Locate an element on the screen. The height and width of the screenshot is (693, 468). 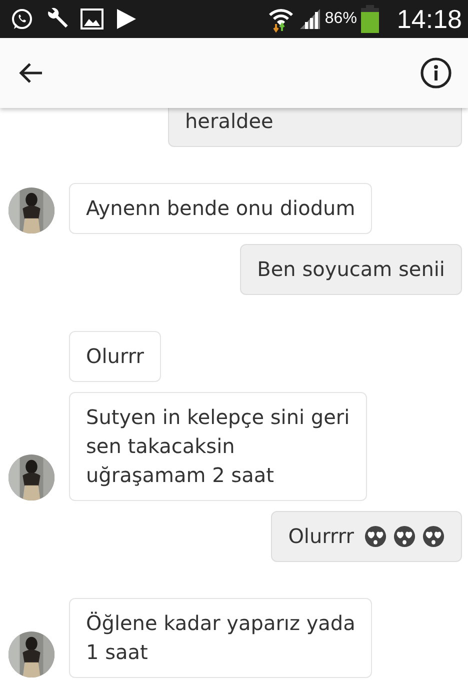
message-text: Aynenn bende onu diodum is located at coordinates (221, 208).